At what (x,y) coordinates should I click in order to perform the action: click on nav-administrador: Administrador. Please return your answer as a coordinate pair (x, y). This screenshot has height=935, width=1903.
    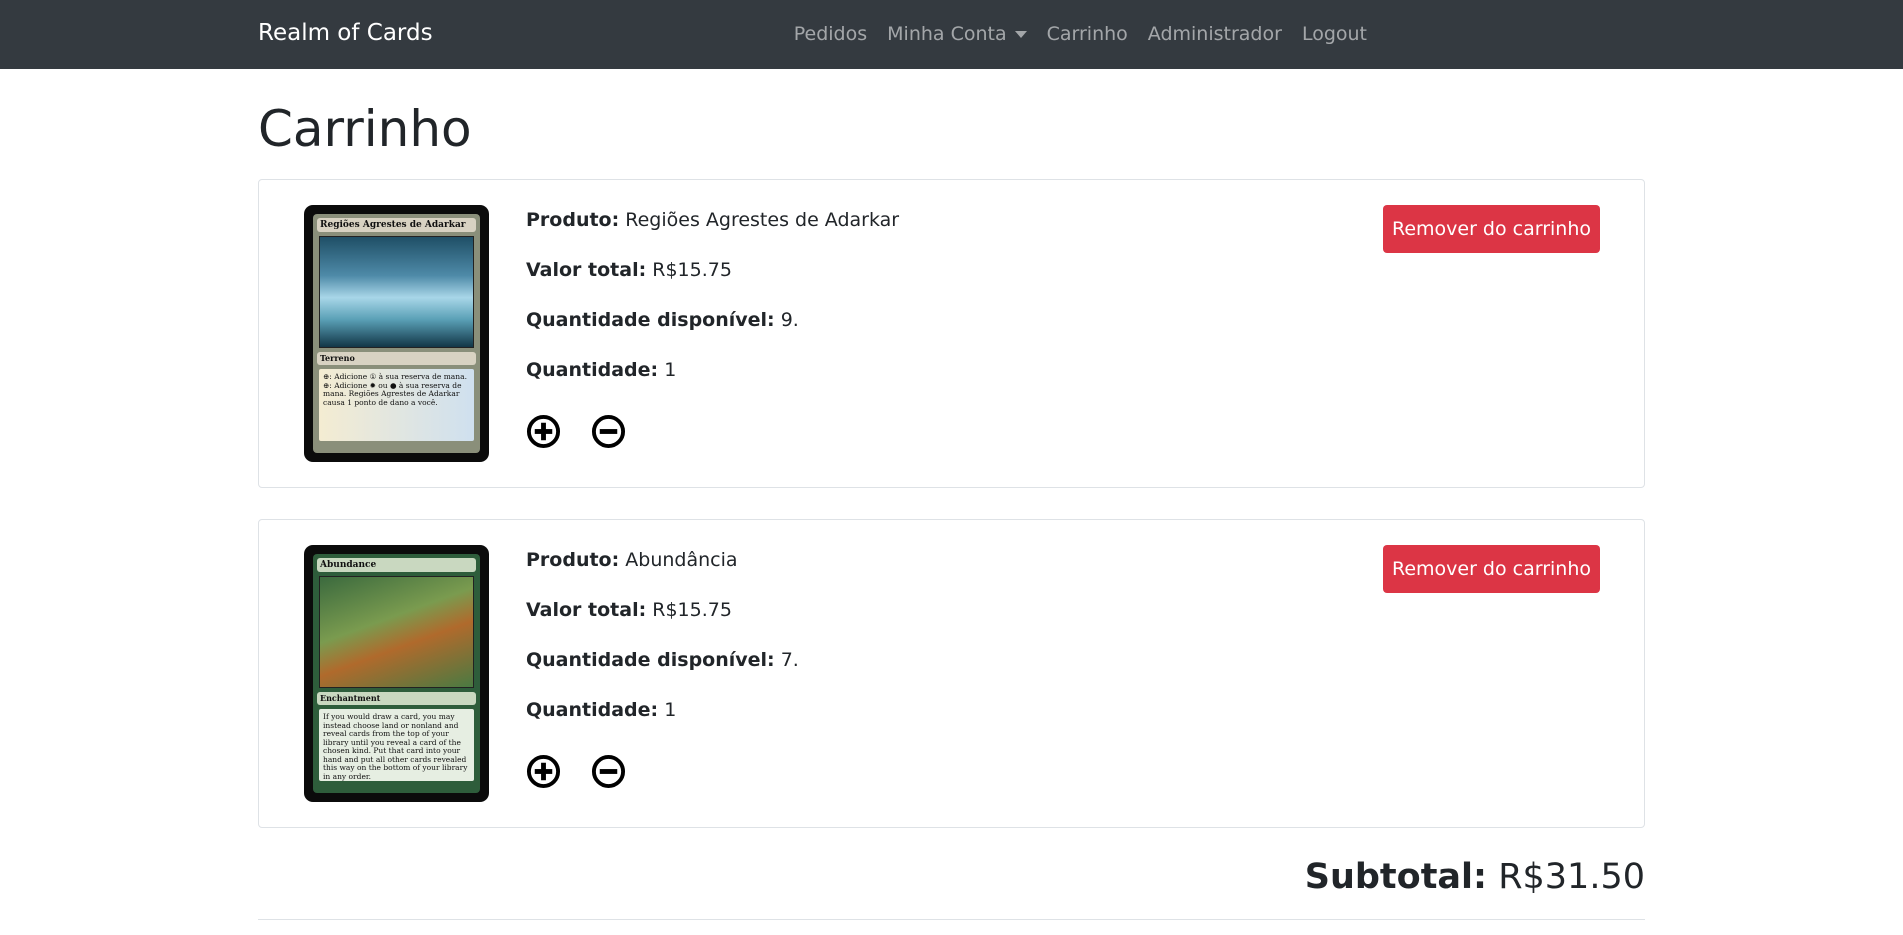
    Looking at the image, I should click on (1215, 34).